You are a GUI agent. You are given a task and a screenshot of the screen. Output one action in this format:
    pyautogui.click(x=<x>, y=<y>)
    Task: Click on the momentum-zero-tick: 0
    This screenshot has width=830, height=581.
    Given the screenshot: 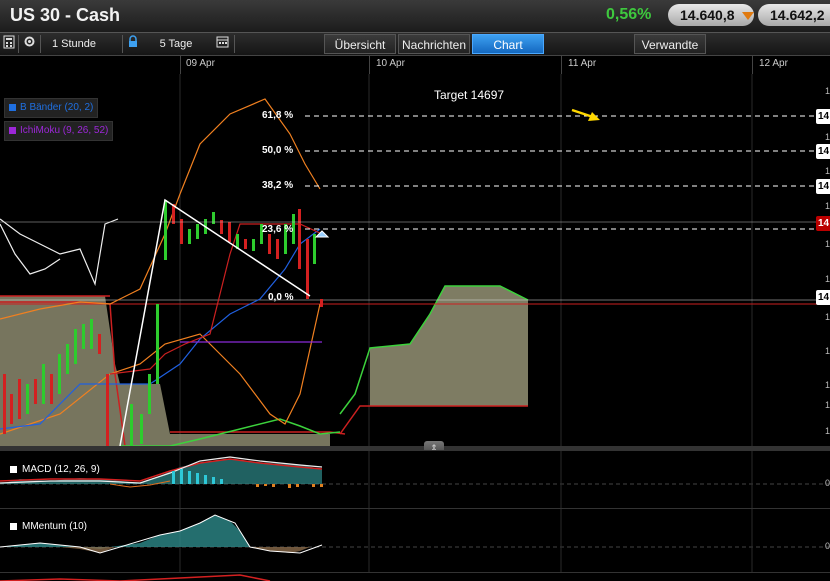 What is the action you would take?
    pyautogui.click(x=827, y=546)
    